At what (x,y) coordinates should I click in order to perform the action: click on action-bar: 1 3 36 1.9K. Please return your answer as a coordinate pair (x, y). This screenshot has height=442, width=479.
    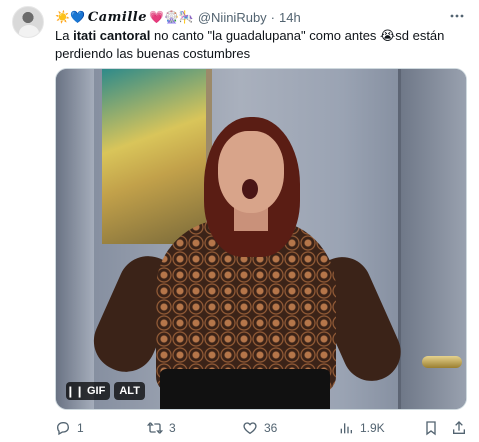
    Looking at the image, I should click on (261, 428).